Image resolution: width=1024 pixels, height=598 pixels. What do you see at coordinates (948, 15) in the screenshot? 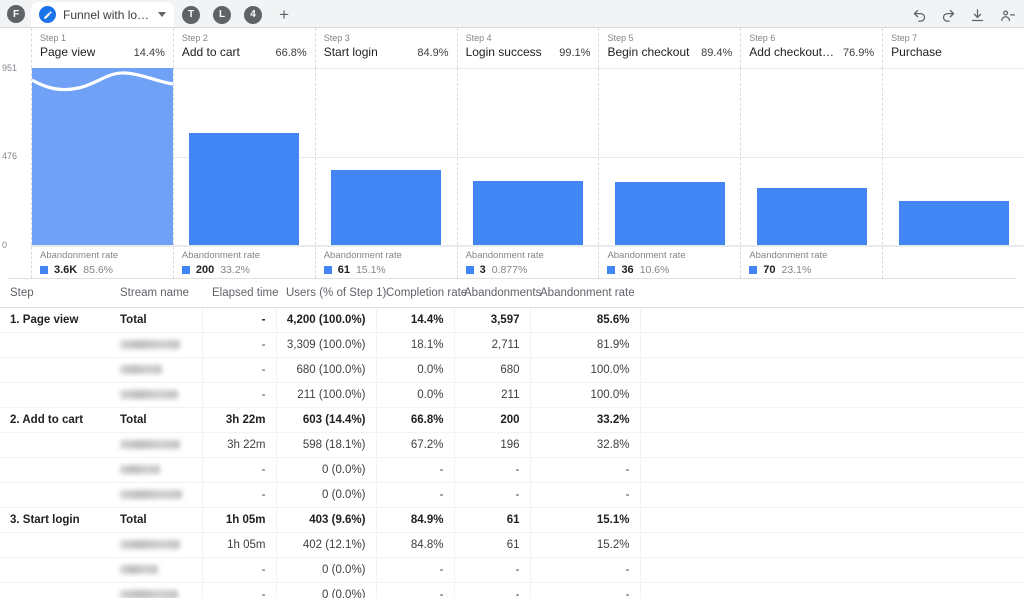
I see `redo-icon` at bounding box center [948, 15].